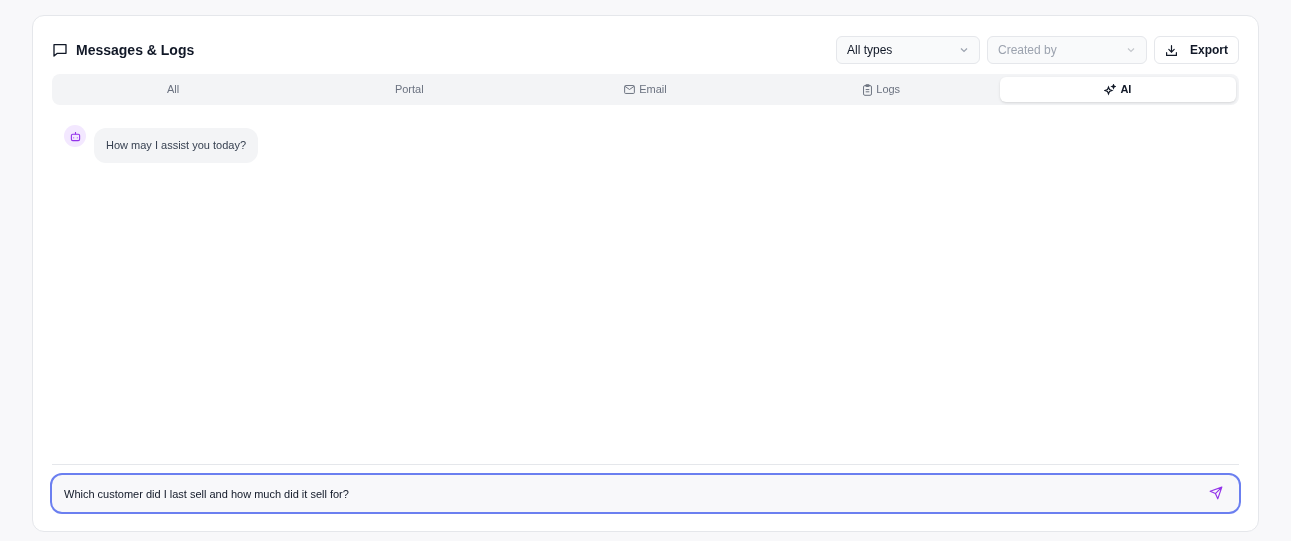 This screenshot has height=541, width=1291. Describe the element at coordinates (60, 50) in the screenshot. I see `chat-icon` at that location.